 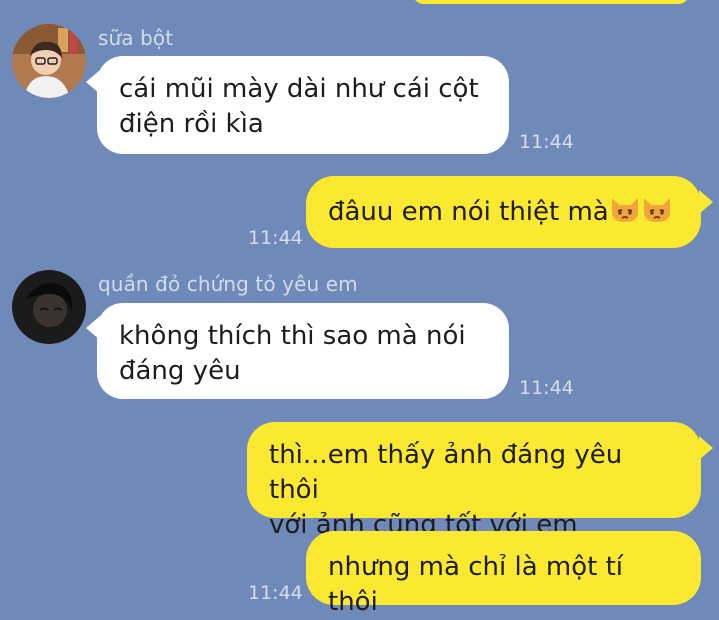 What do you see at coordinates (476, 584) in the screenshot?
I see `message-text: nhưng mà chỉ là một tí thôi` at bounding box center [476, 584].